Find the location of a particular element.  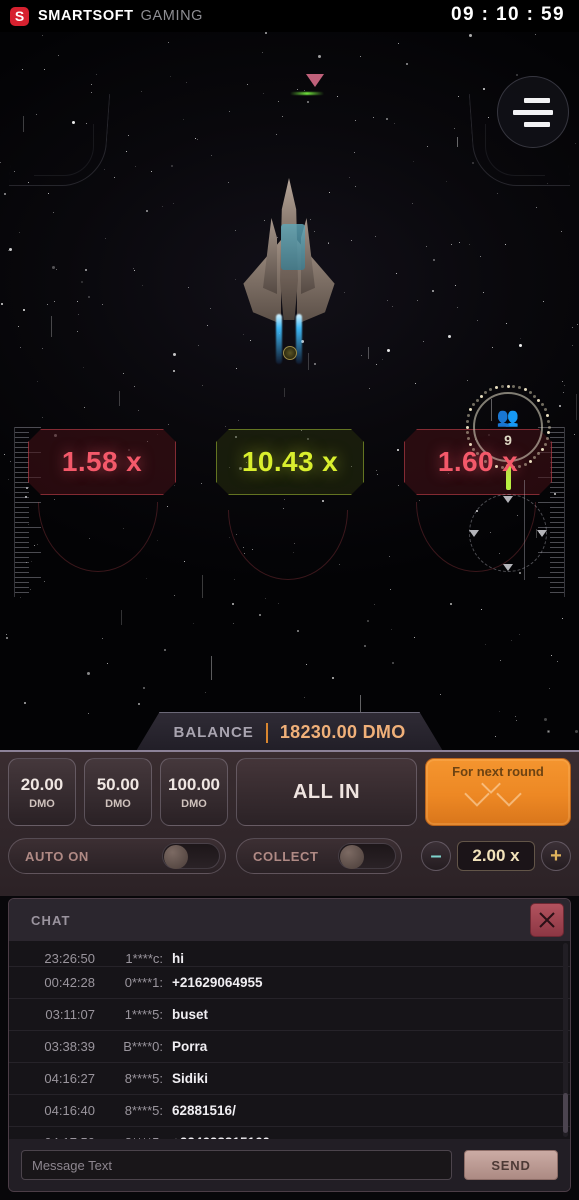

auto-on-knob is located at coordinates (176, 857).